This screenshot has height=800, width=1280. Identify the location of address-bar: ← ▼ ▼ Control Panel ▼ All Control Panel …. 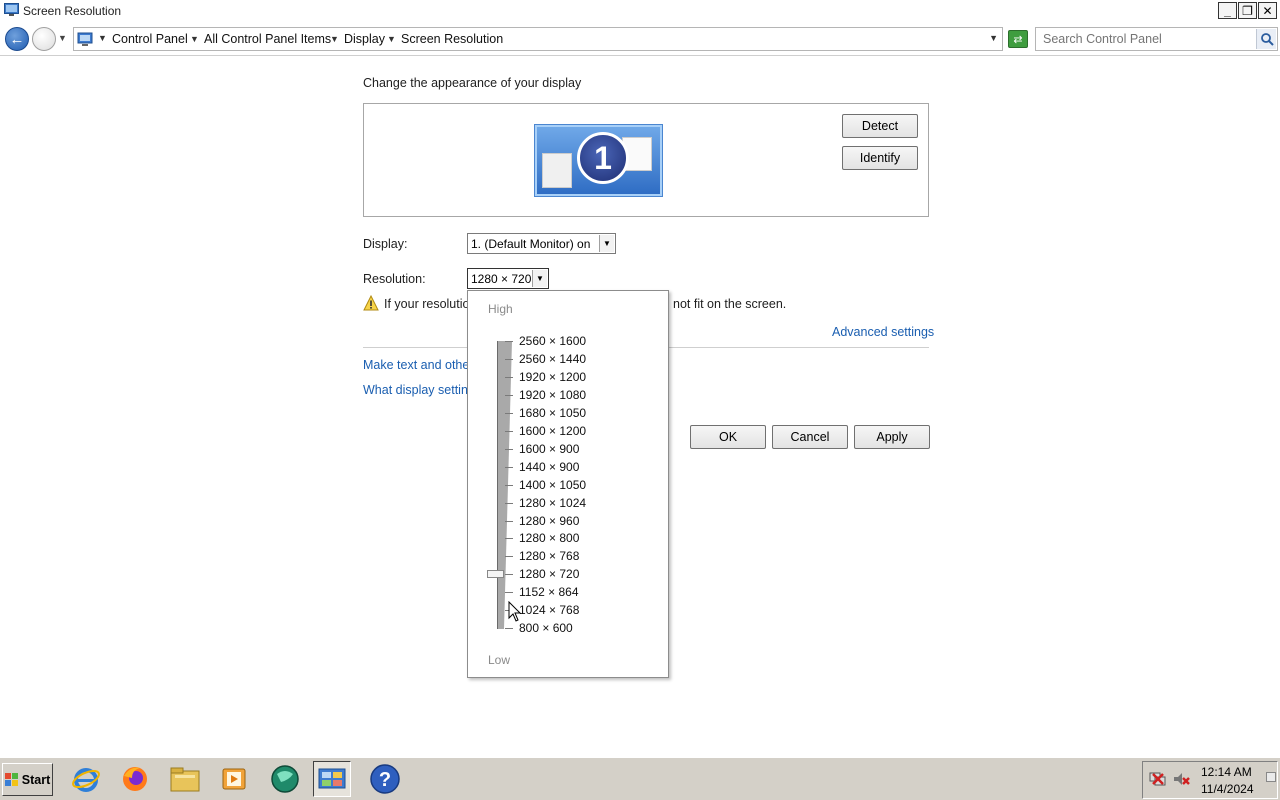
(640, 39).